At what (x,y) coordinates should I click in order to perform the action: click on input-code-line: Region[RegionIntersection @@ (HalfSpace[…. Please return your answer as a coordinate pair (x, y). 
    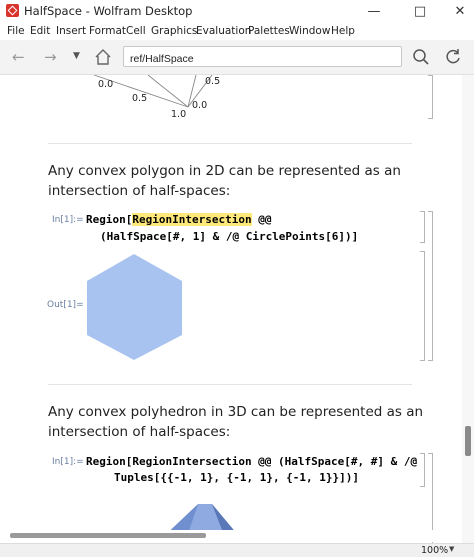
    Looking at the image, I should click on (251, 461).